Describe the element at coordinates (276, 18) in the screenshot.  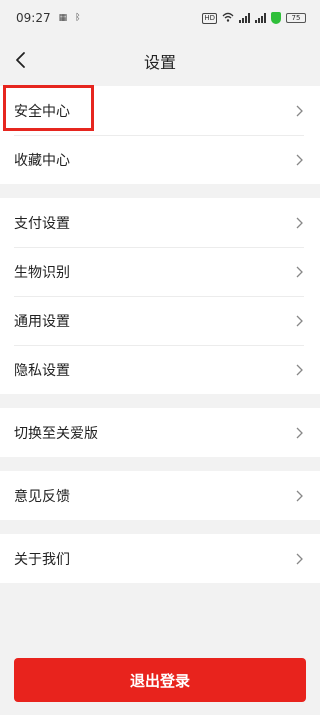
I see `shield-icon` at that location.